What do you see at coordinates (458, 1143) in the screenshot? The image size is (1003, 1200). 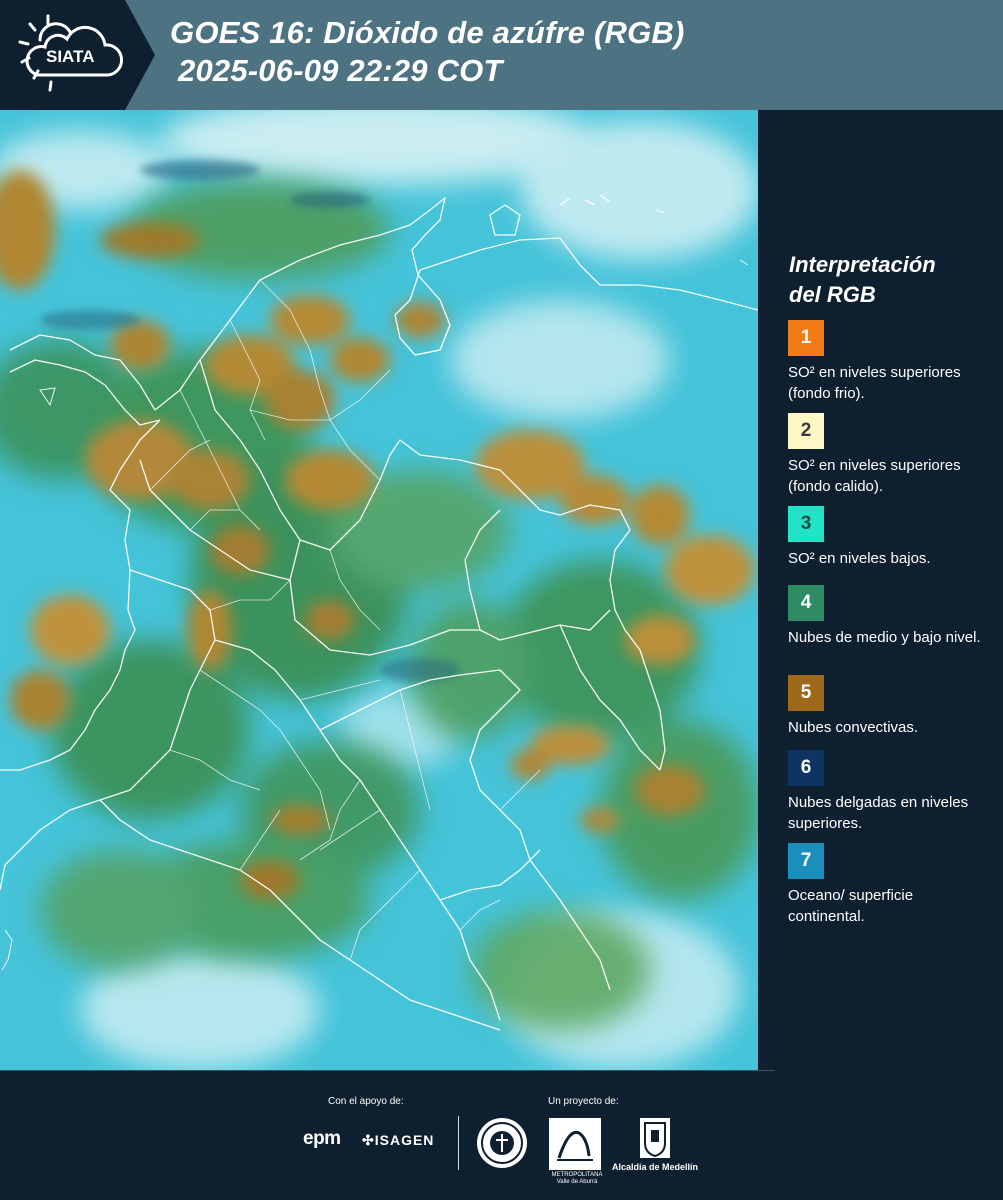 I see `logo-divider` at bounding box center [458, 1143].